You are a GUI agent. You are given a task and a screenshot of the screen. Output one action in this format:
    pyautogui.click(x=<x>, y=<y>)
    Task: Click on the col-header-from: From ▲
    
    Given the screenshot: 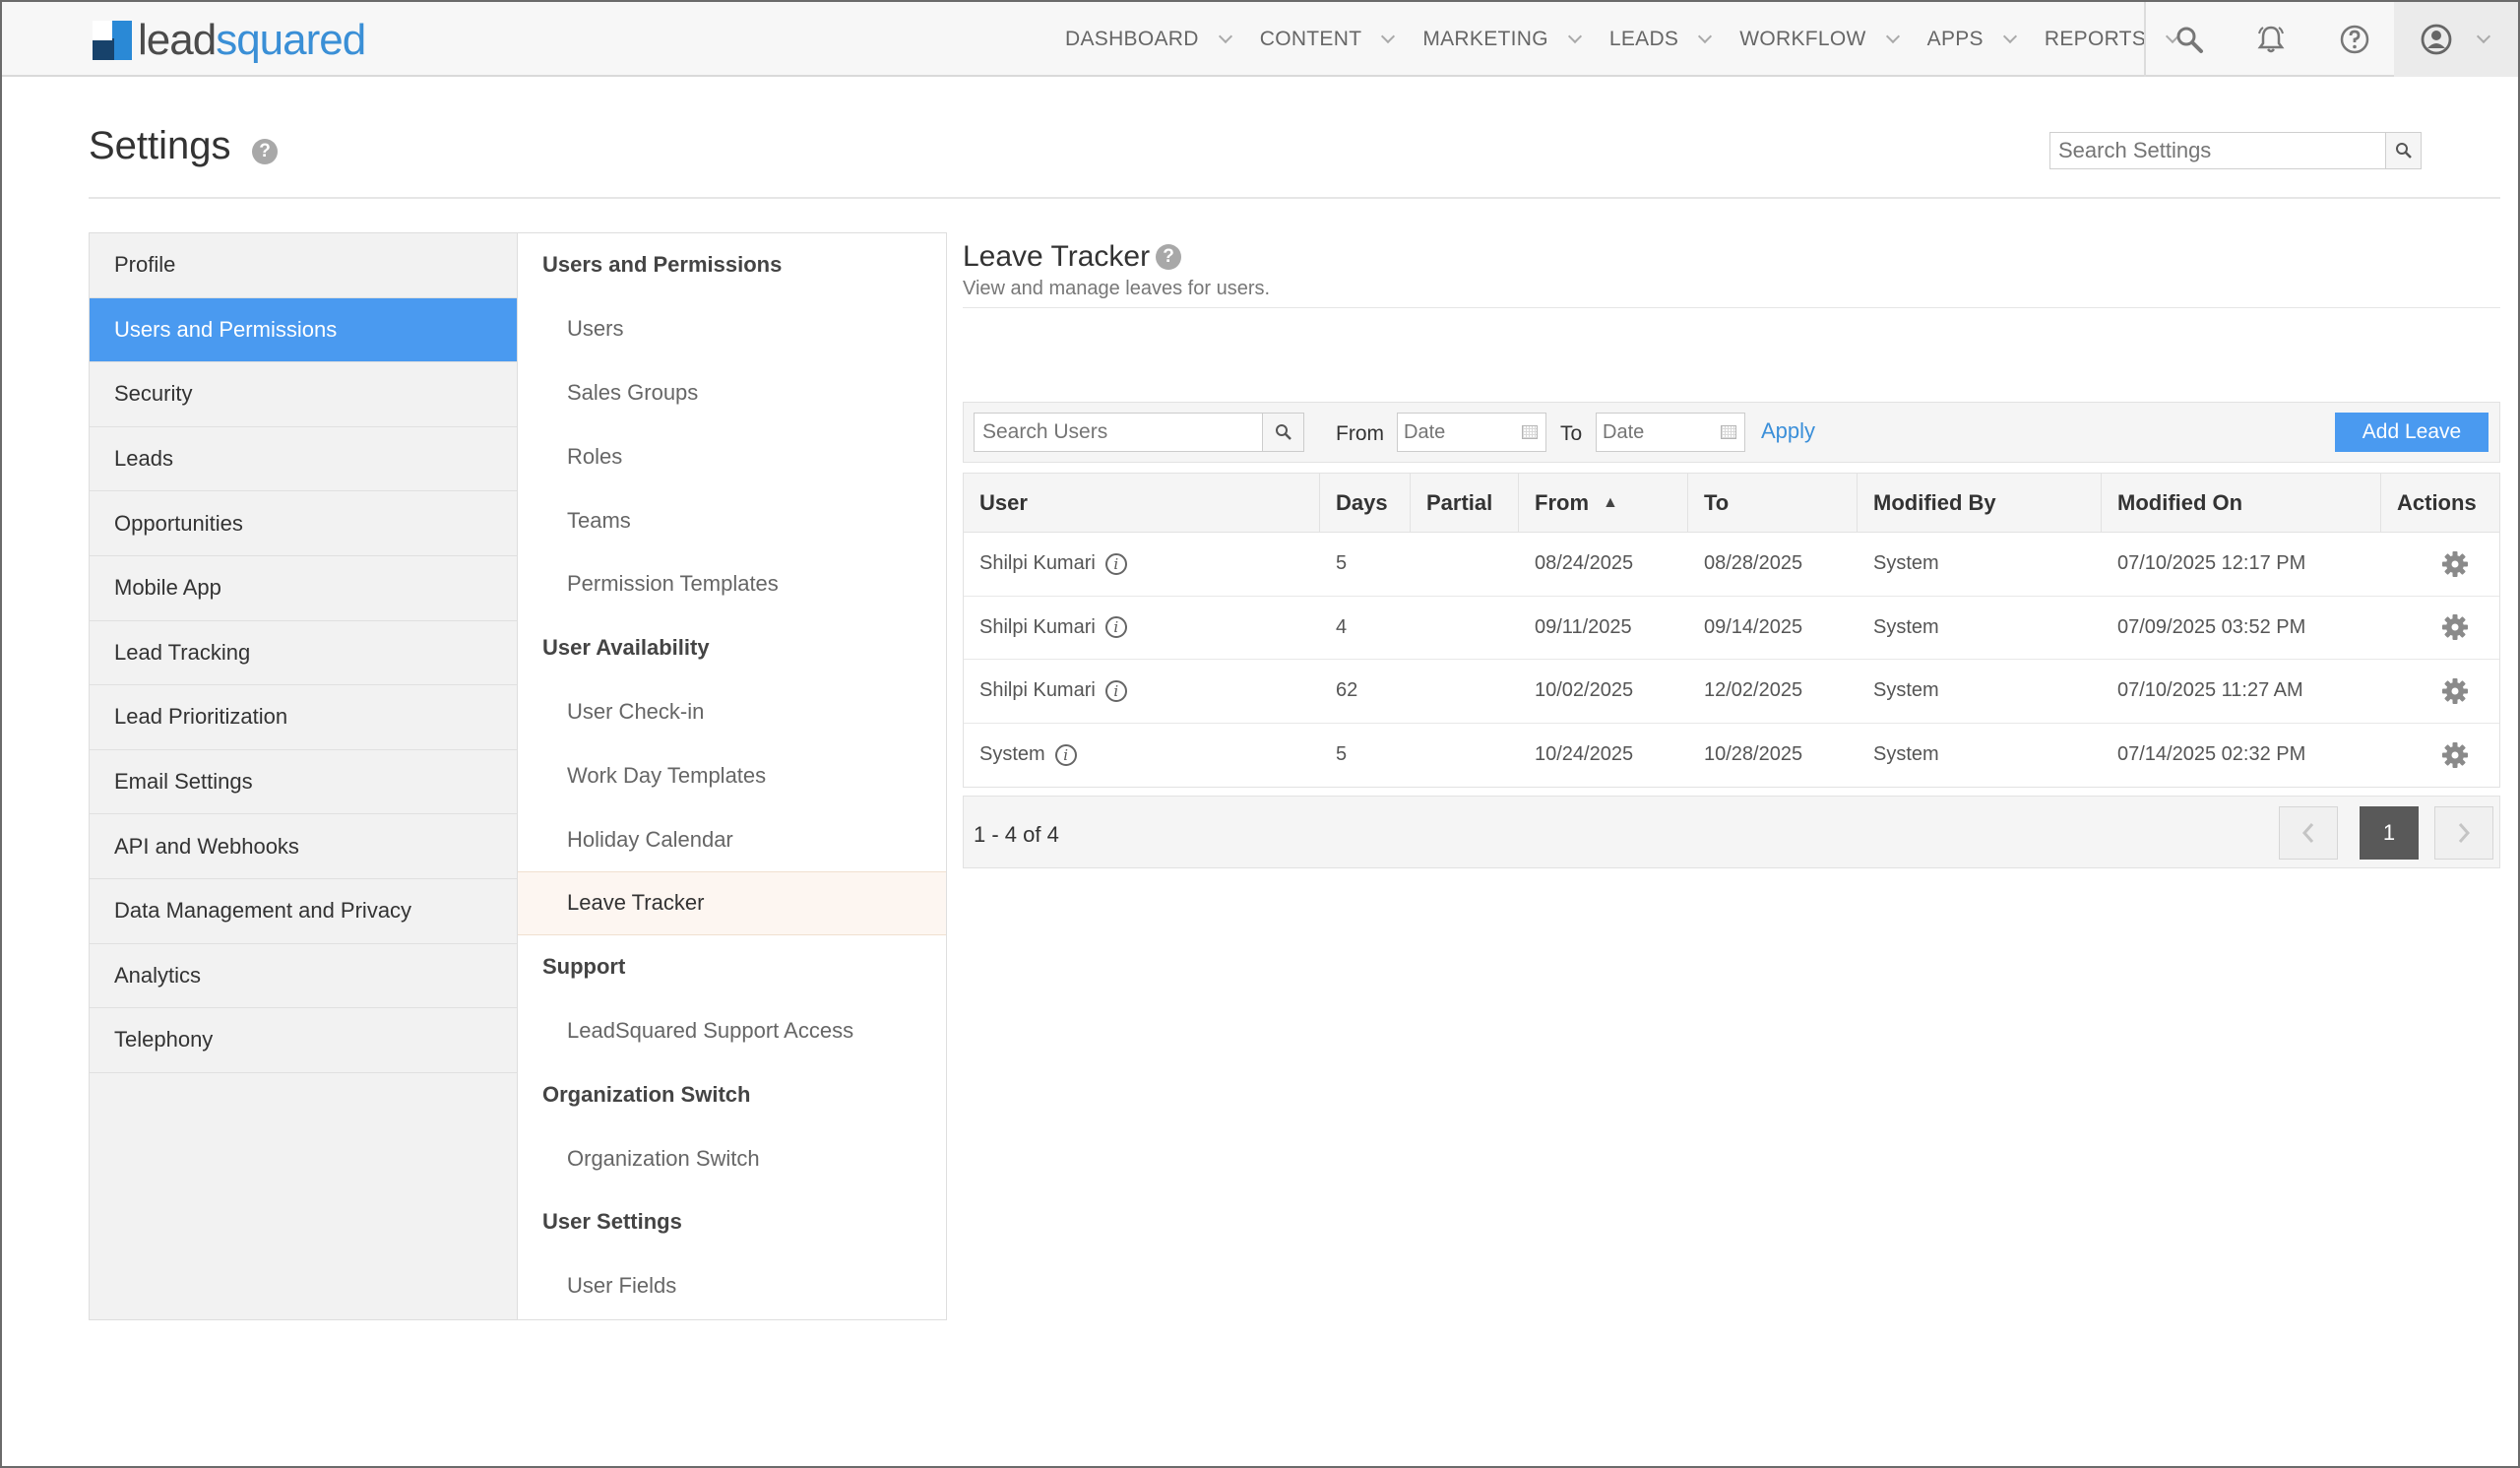 What is the action you would take?
    pyautogui.click(x=1568, y=503)
    